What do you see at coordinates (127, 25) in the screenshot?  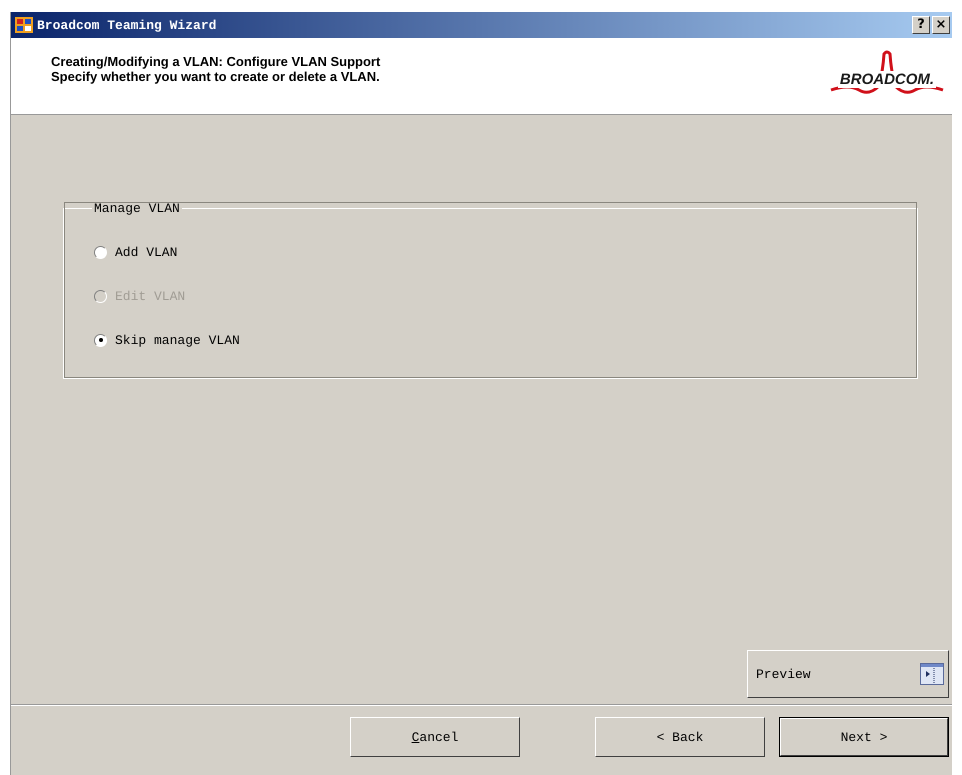 I see `window-title: Broadcom Teaming Wizard` at bounding box center [127, 25].